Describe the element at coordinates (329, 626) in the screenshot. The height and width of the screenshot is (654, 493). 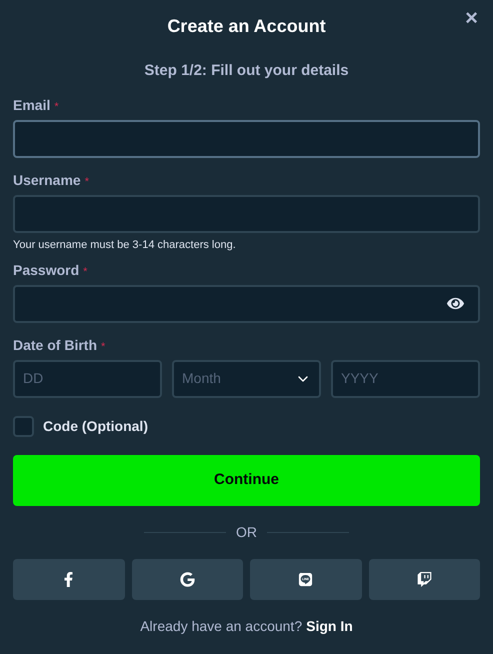
I see `sign-in-link: Sign In` at that location.